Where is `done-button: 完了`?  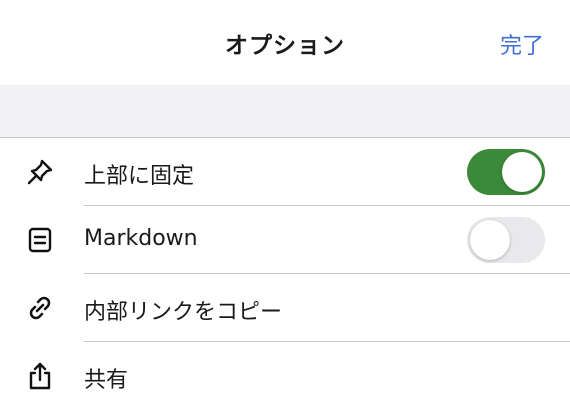 done-button: 完了 is located at coordinates (522, 44).